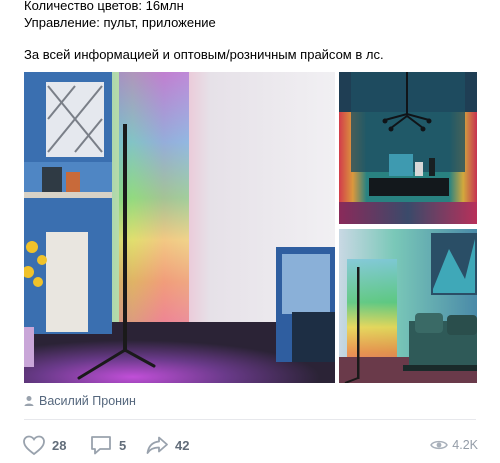  I want to click on comment-count: 5, so click(123, 445).